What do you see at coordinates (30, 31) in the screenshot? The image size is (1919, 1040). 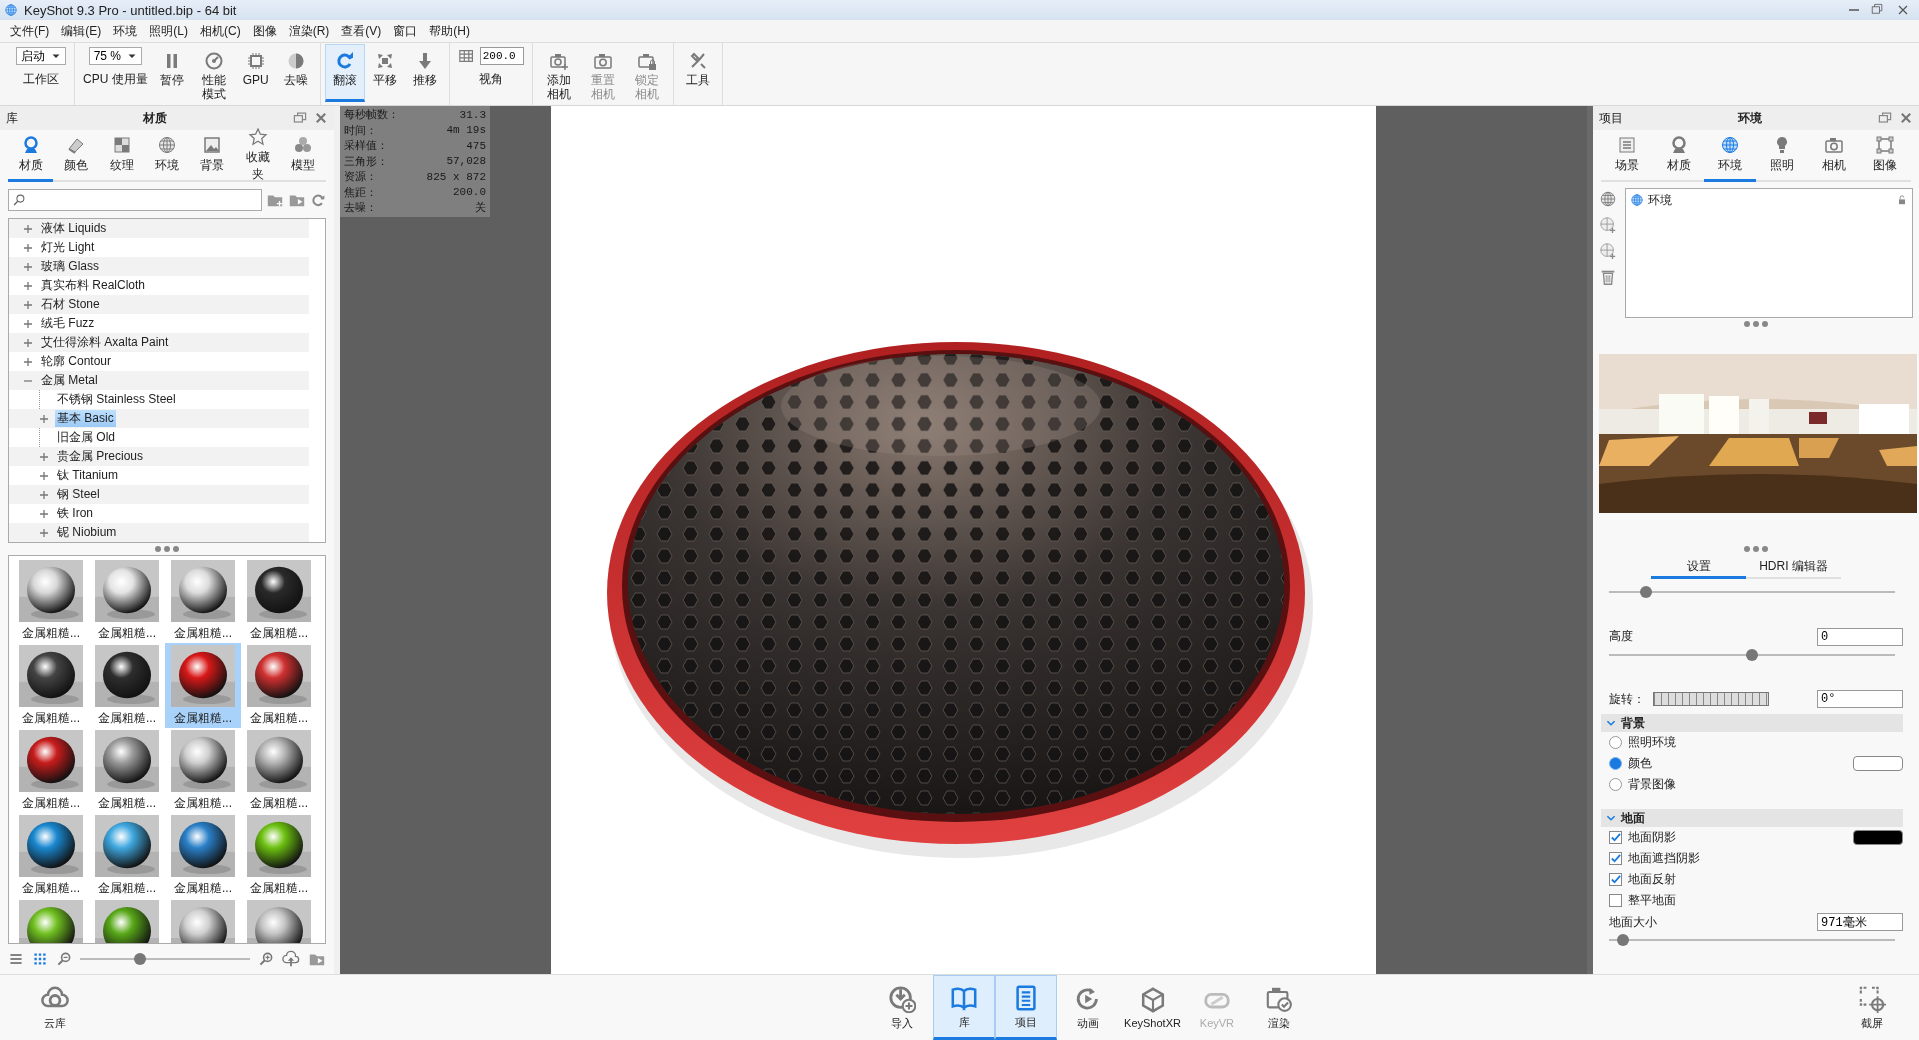 I see `menu-item: 文件(F)` at bounding box center [30, 31].